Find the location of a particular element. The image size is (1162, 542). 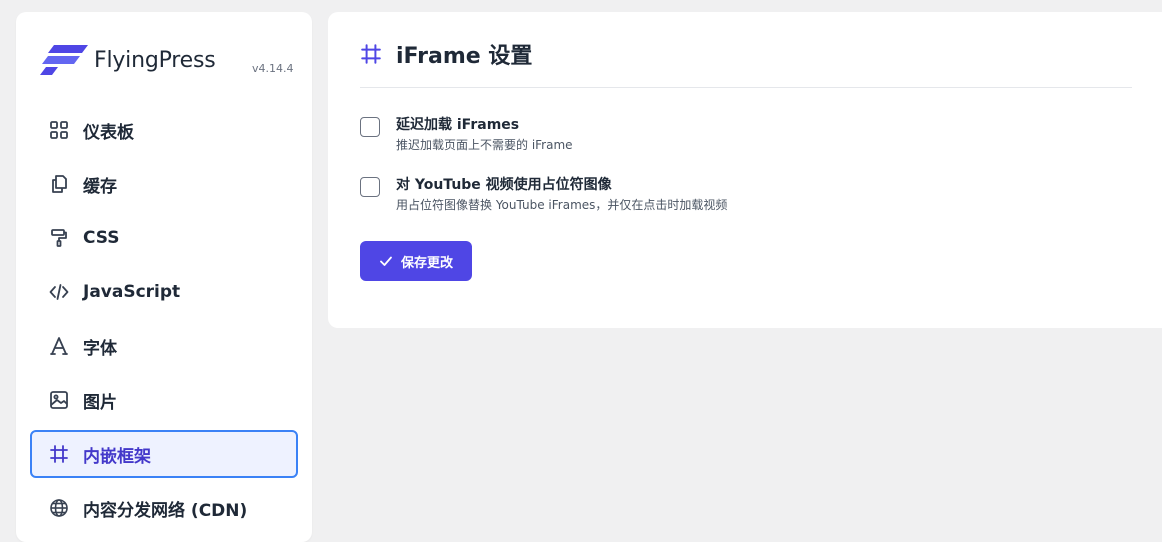

sidebar-item-label: 图片 is located at coordinates (100, 402).